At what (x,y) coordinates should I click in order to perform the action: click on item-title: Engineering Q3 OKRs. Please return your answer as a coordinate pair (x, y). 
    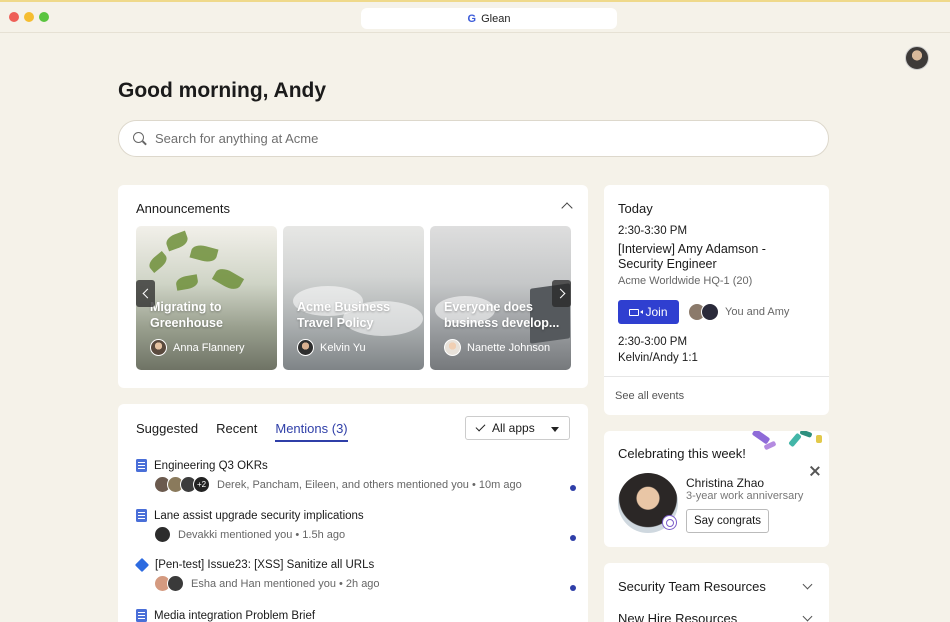
    Looking at the image, I should click on (211, 465).